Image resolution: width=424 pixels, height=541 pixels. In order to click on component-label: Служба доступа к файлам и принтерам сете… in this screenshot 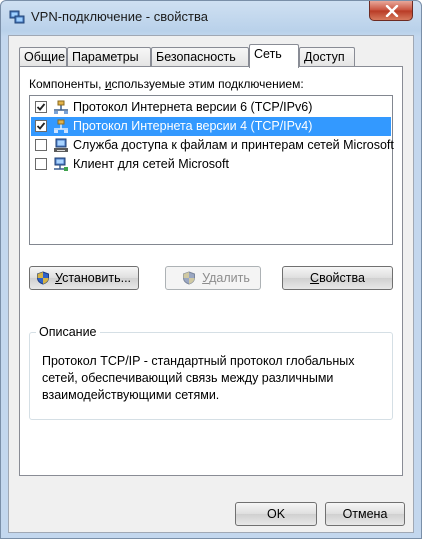, I will do `click(233, 145)`.